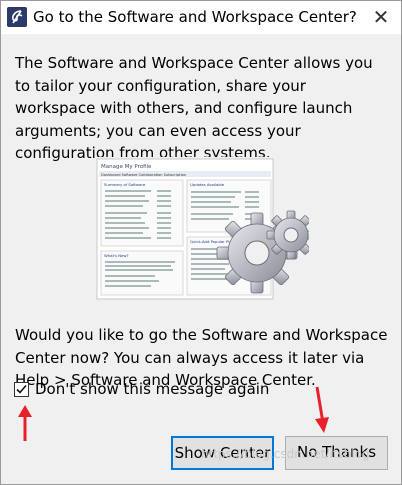 Image resolution: width=402 pixels, height=485 pixels. I want to click on dont-show-again-checkbox, so click(21, 389).